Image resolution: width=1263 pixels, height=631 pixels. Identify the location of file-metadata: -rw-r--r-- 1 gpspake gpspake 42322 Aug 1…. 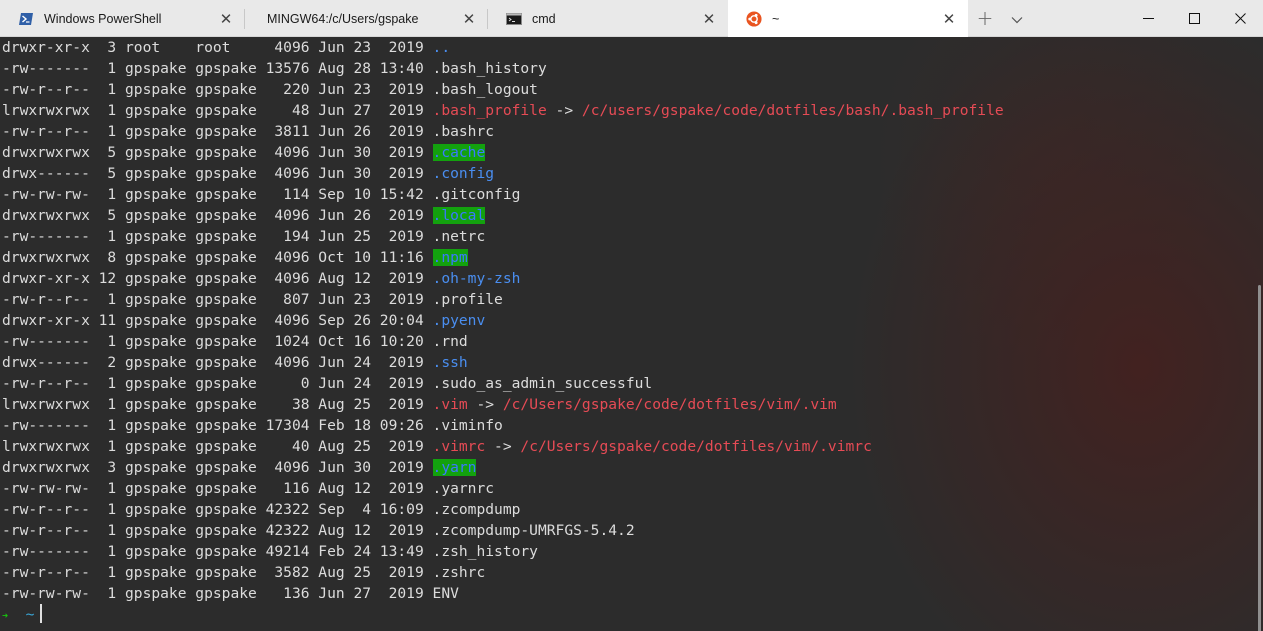
(217, 530).